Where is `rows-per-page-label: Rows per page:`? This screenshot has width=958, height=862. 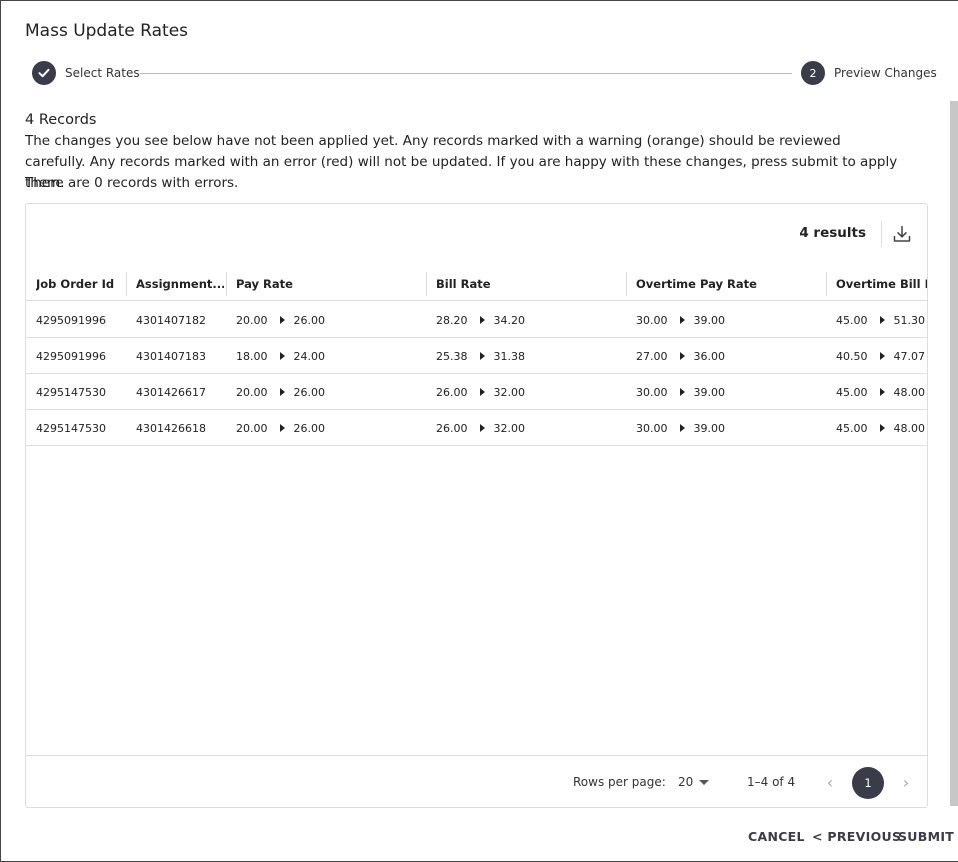 rows-per-page-label: Rows per page: is located at coordinates (619, 782).